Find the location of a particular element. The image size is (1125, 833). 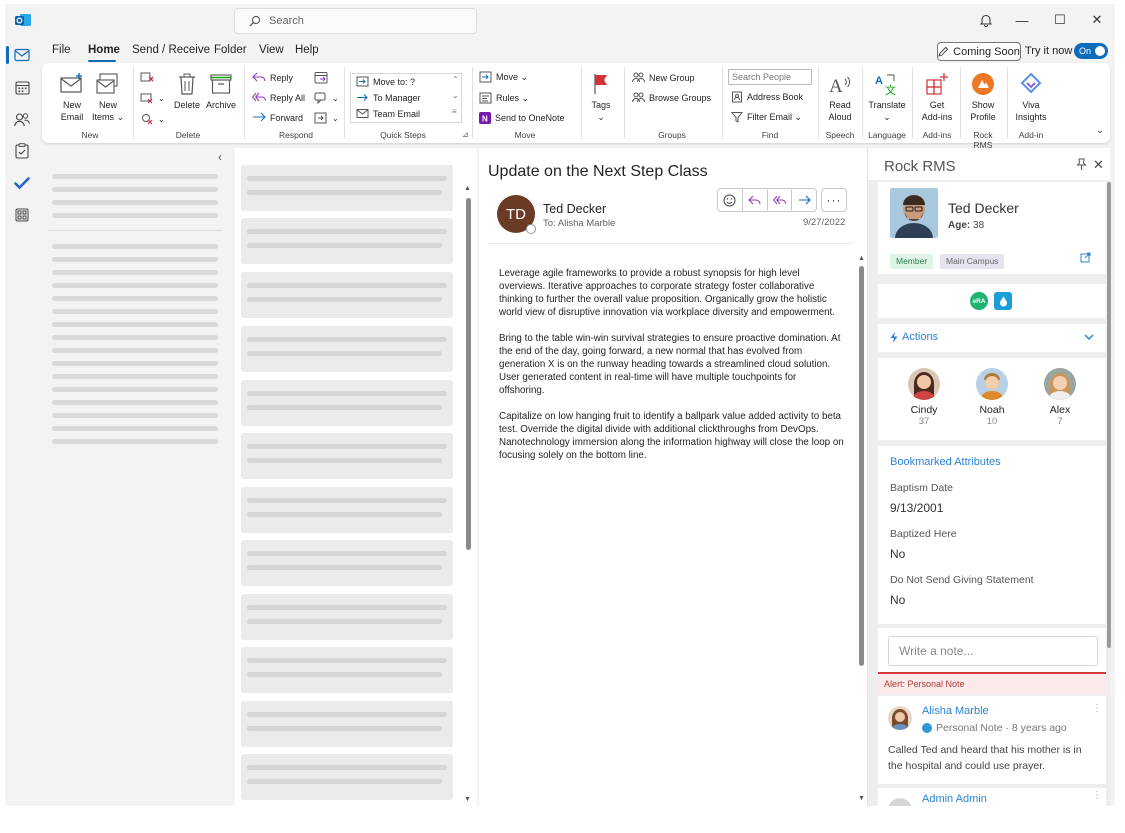

reply-icon is located at coordinates (755, 200).